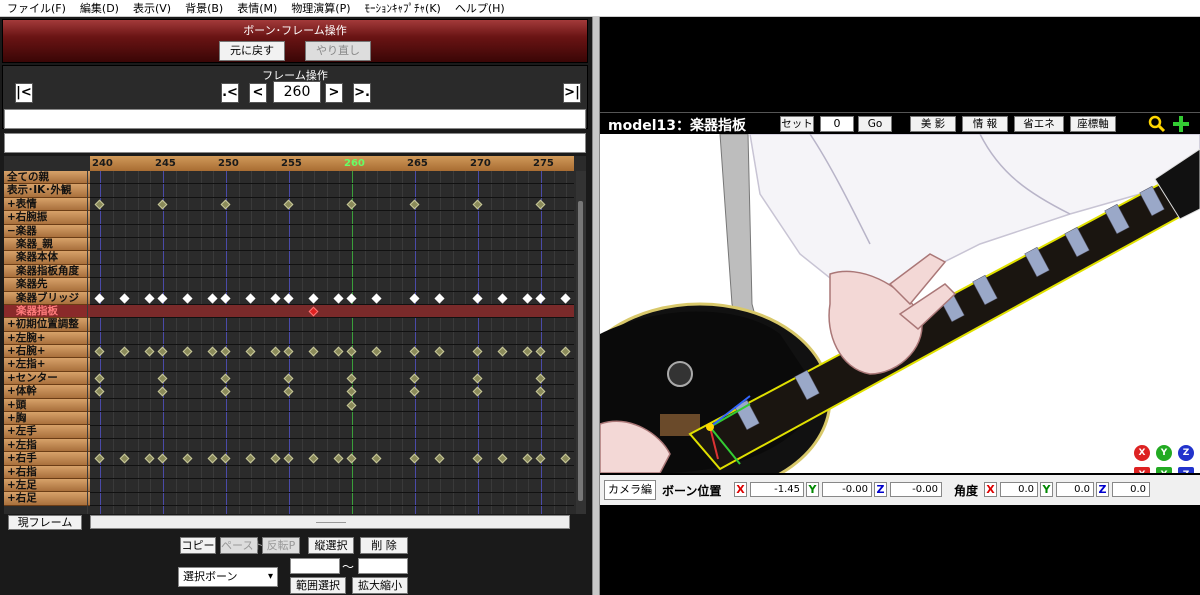 The width and height of the screenshot is (1200, 595). I want to click on menu-item: ファイル(F), so click(36, 8).